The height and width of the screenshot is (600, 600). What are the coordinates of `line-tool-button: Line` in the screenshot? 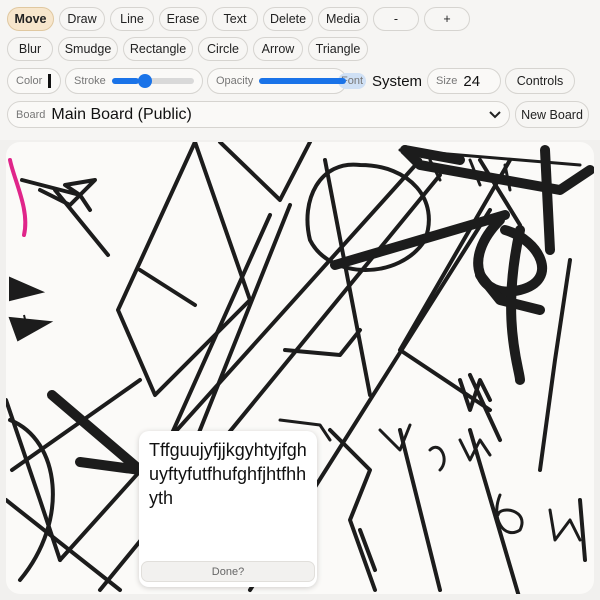 It's located at (132, 19).